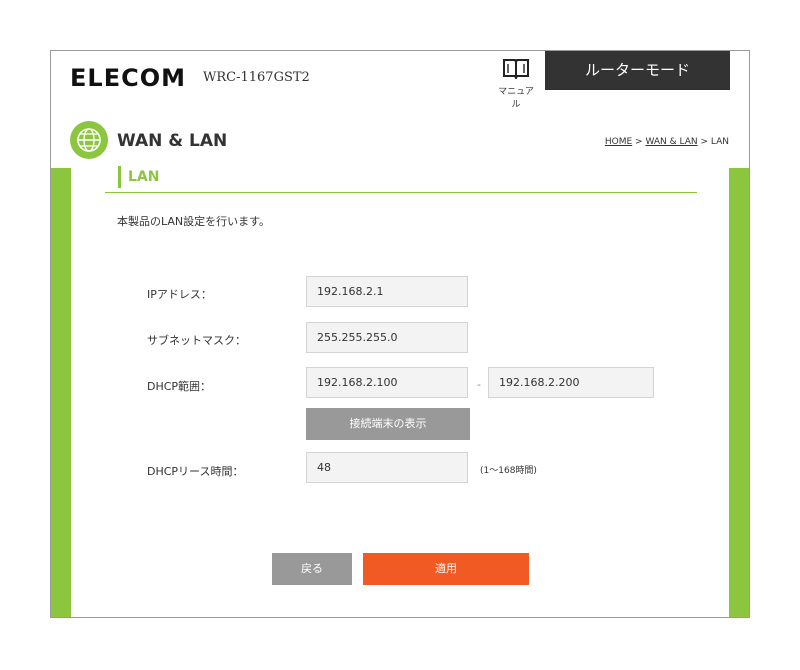  Describe the element at coordinates (719, 142) in the screenshot. I see `breadcrumb-current: LAN` at that location.